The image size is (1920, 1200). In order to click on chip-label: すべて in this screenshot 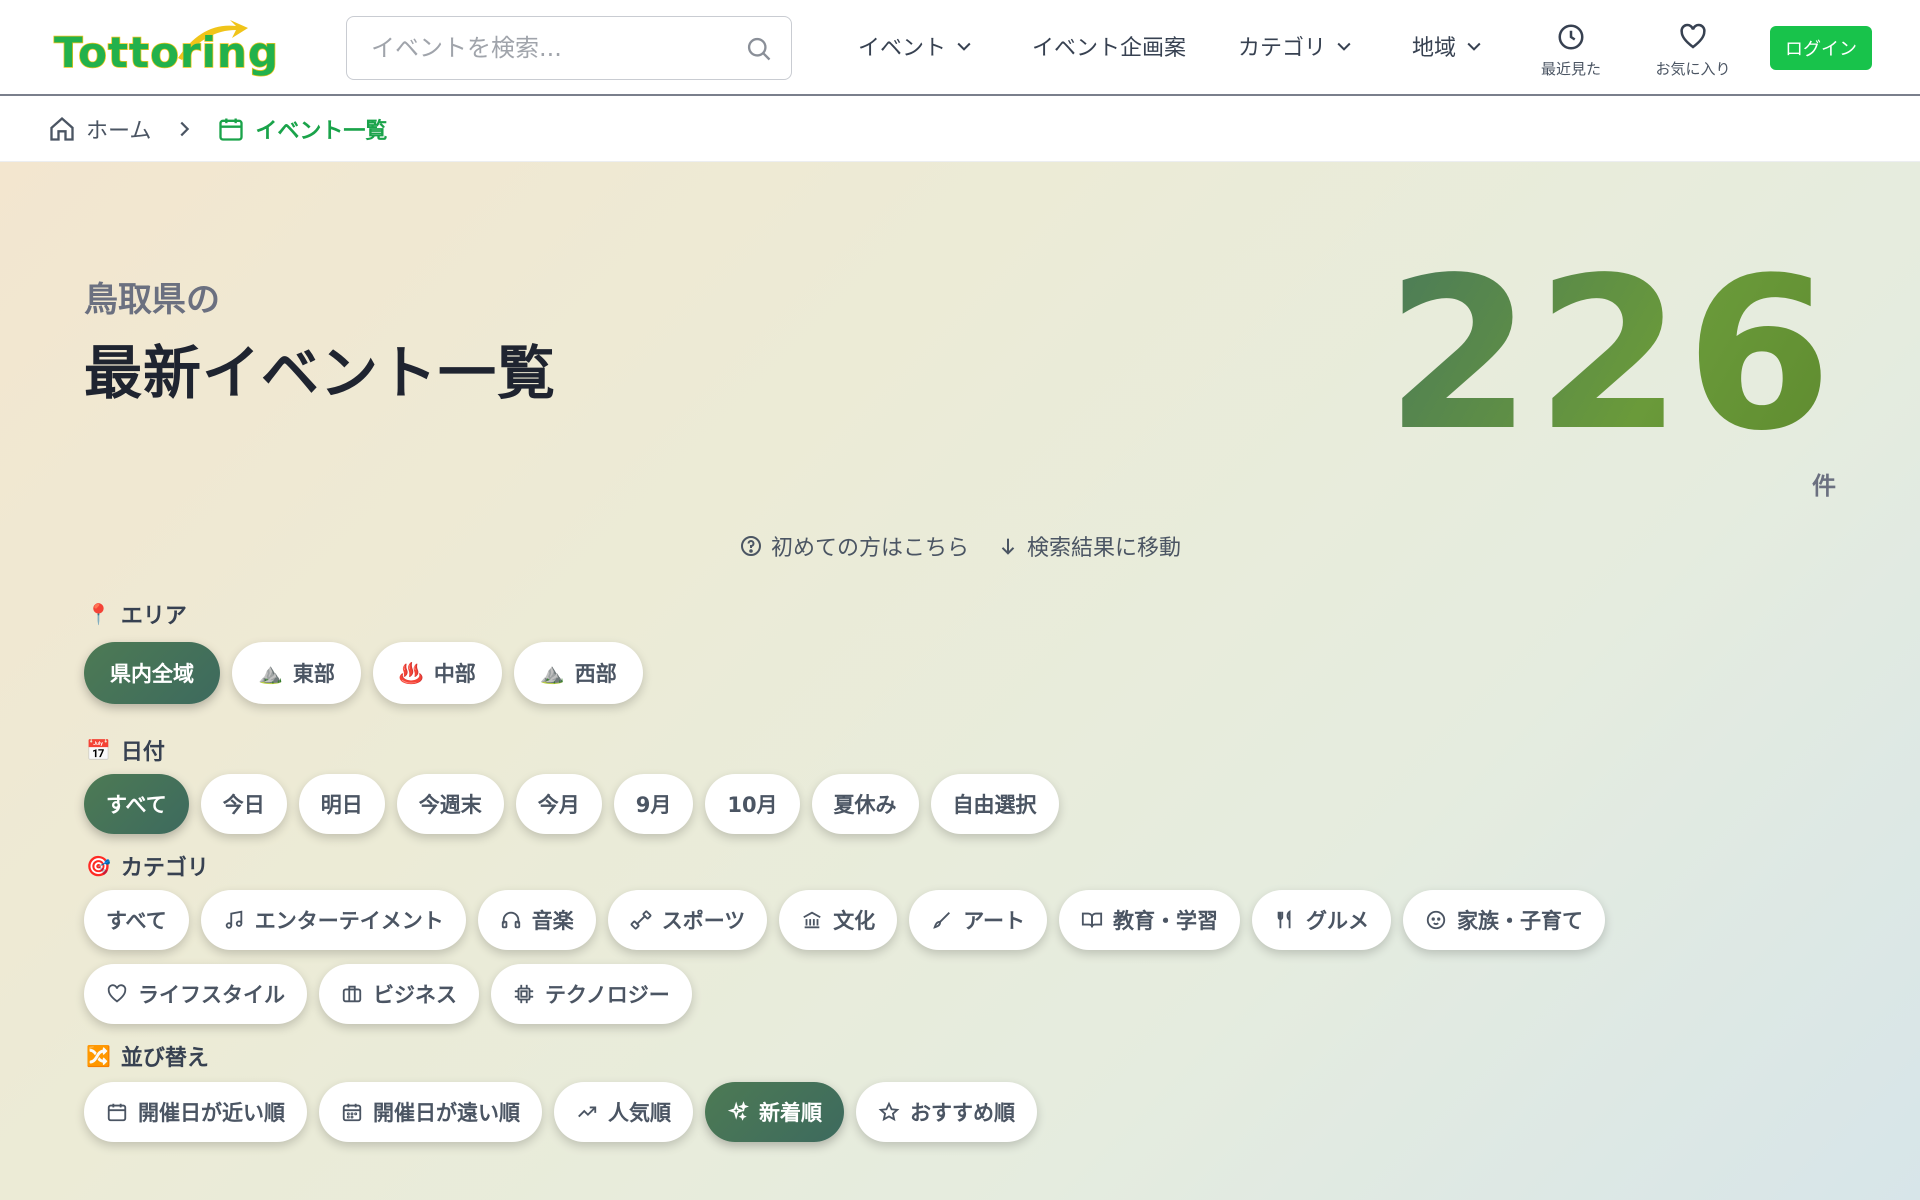, I will do `click(136, 921)`.